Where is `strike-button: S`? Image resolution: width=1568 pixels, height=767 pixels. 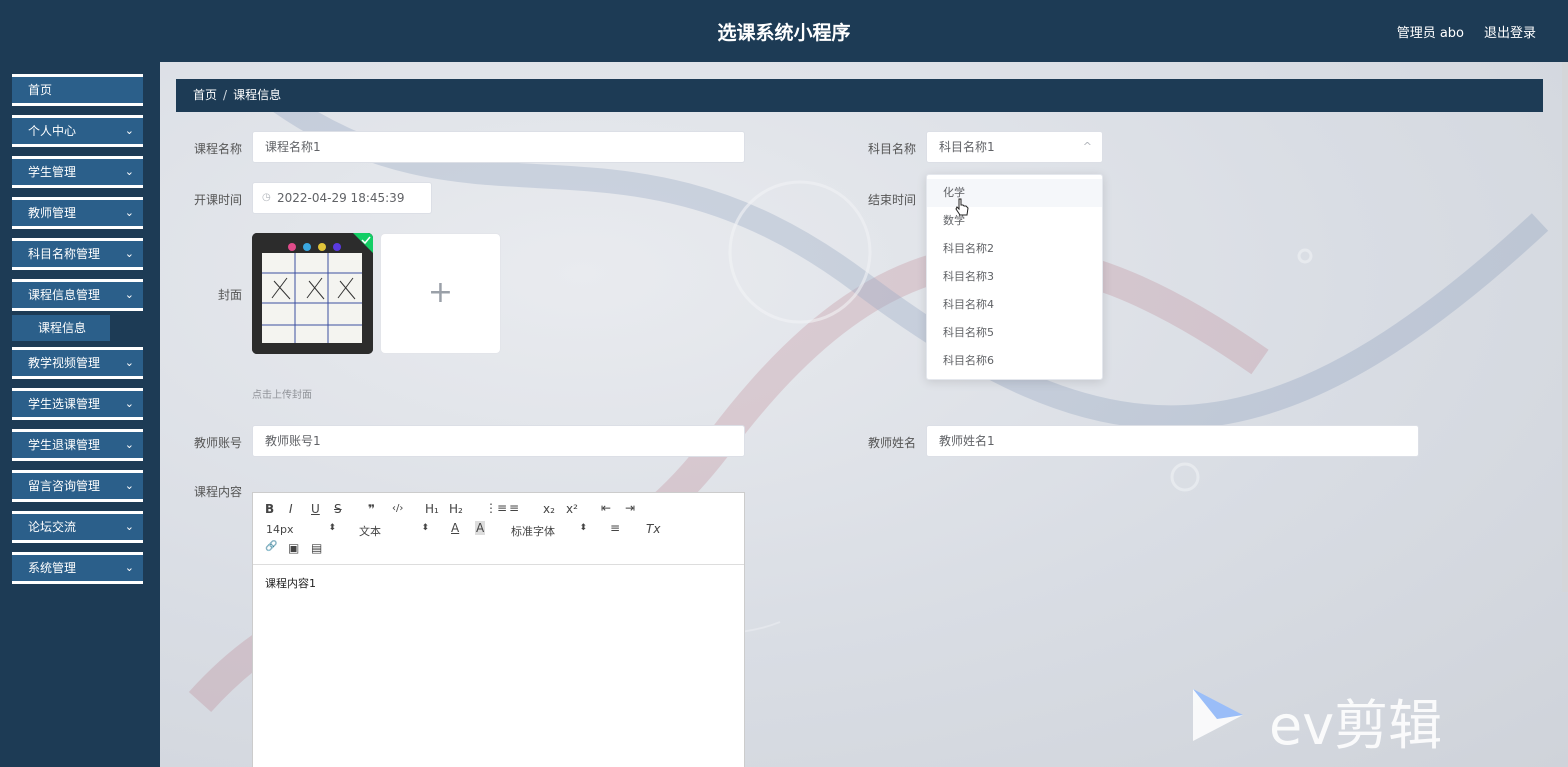
strike-button: S is located at coordinates (338, 509).